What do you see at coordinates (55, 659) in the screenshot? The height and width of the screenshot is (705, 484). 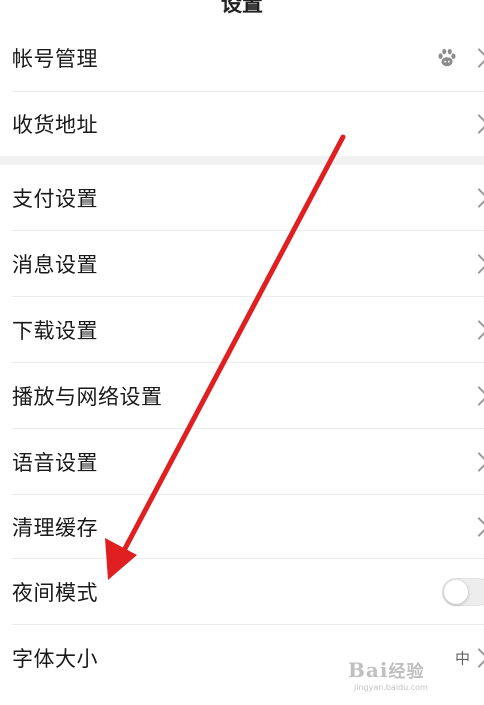 I see `row-label: 字体大小` at bounding box center [55, 659].